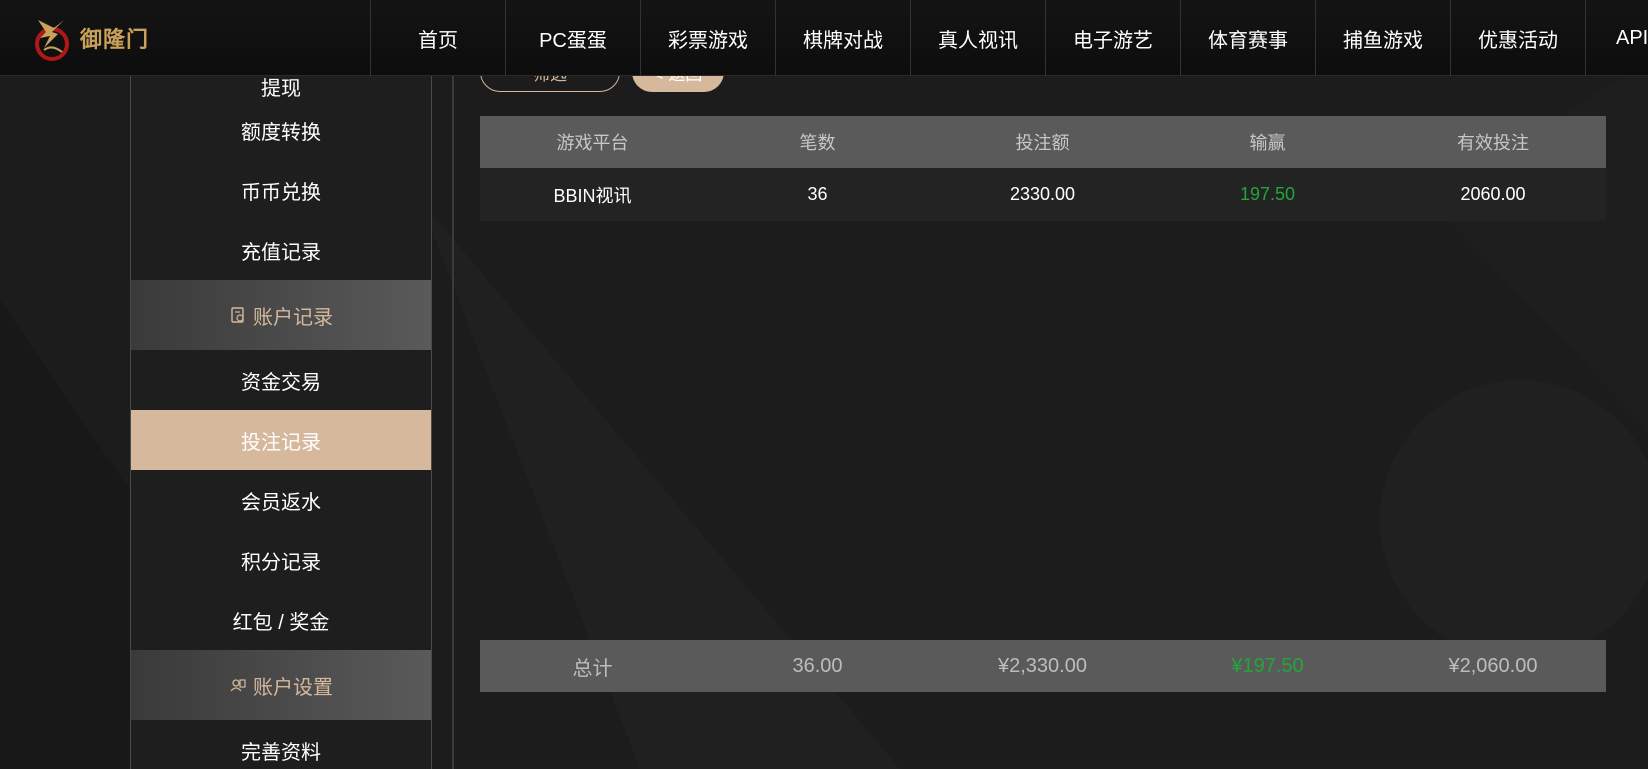 This screenshot has height=769, width=1648. I want to click on sidebar-item-rebate: 会员返水, so click(281, 500).